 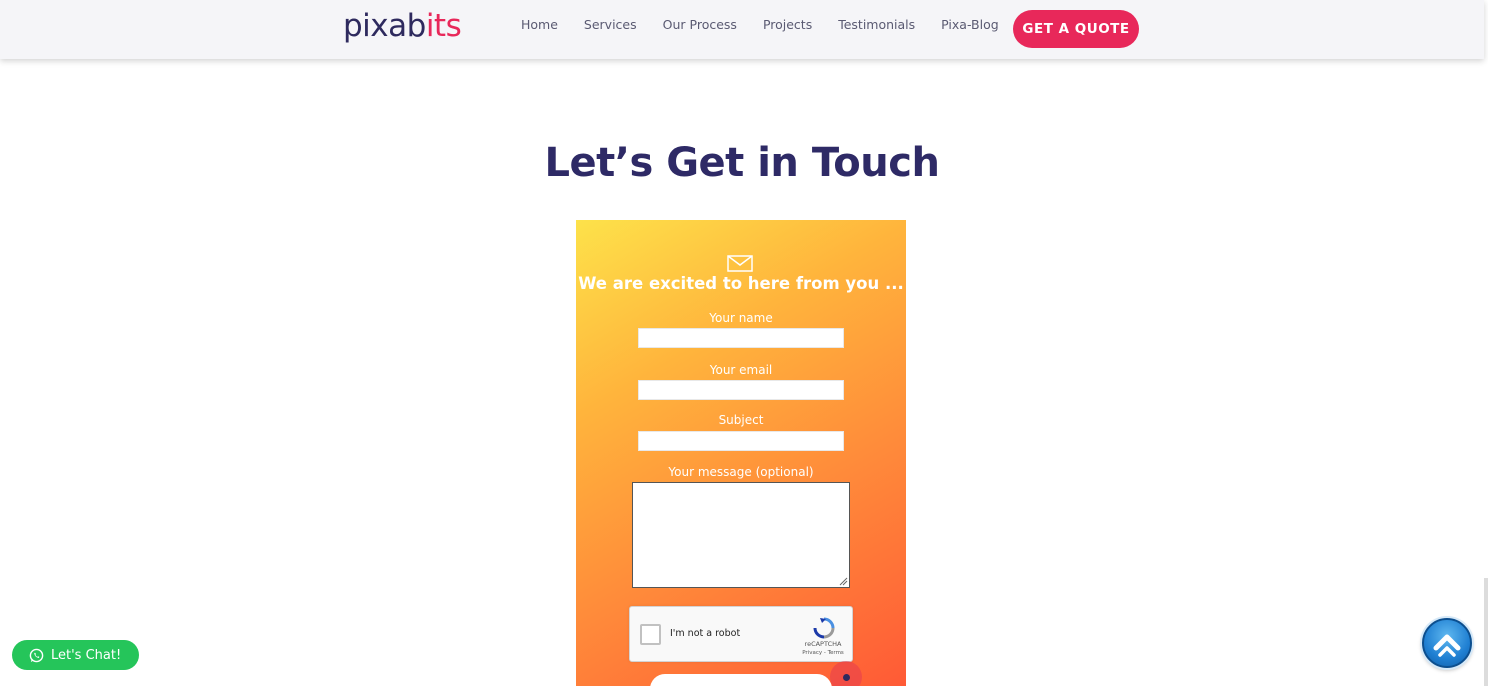 I want to click on envelope-icon, so click(x=740, y=263).